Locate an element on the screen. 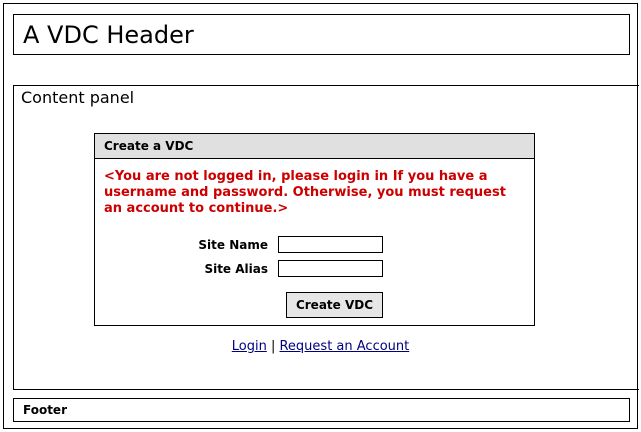 The height and width of the screenshot is (432, 641). site-alias-label: Site Alias is located at coordinates (236, 269).